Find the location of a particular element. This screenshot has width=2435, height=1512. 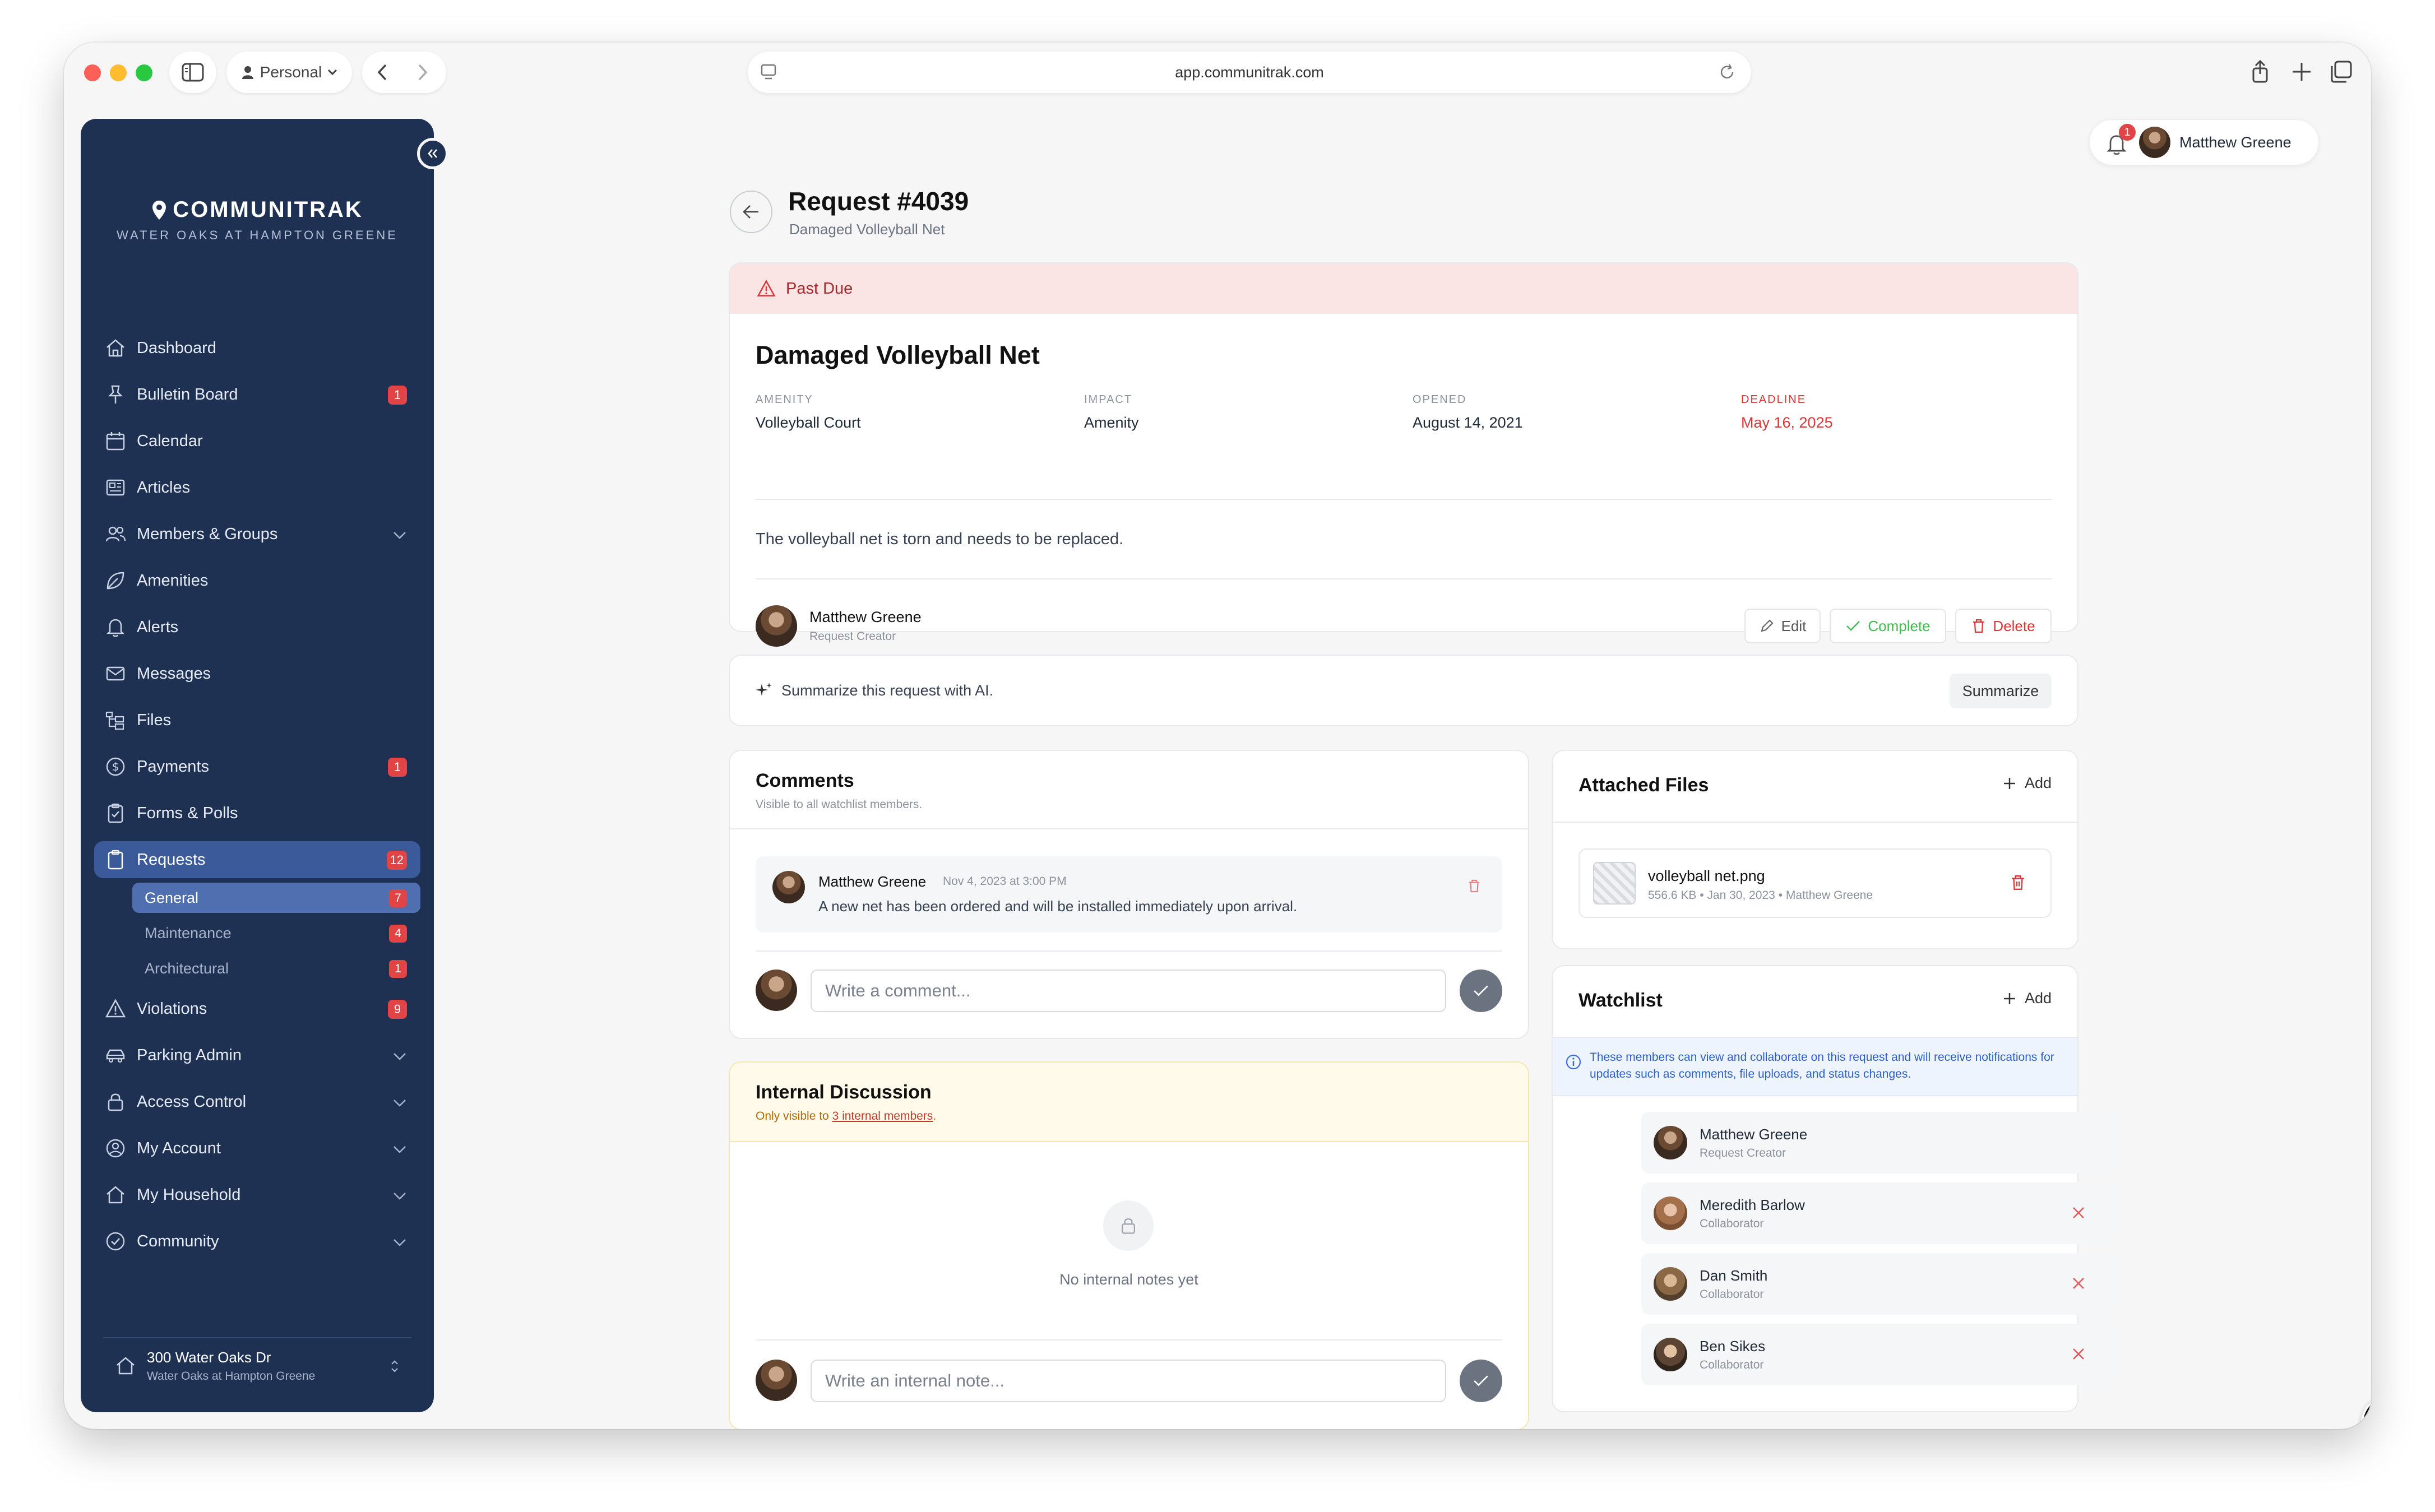

sidebar-subitem-maintenance: Maintenance 4 is located at coordinates (276, 933).